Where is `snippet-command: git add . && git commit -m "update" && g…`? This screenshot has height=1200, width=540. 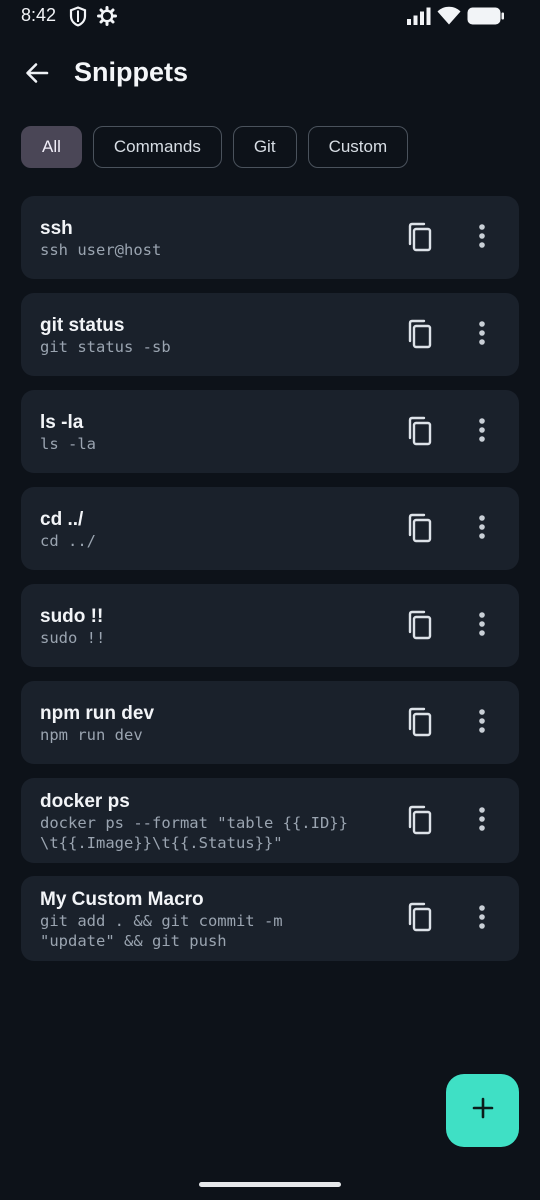 snippet-command: git add . && git commit -m "update" && g… is located at coordinates (161, 931).